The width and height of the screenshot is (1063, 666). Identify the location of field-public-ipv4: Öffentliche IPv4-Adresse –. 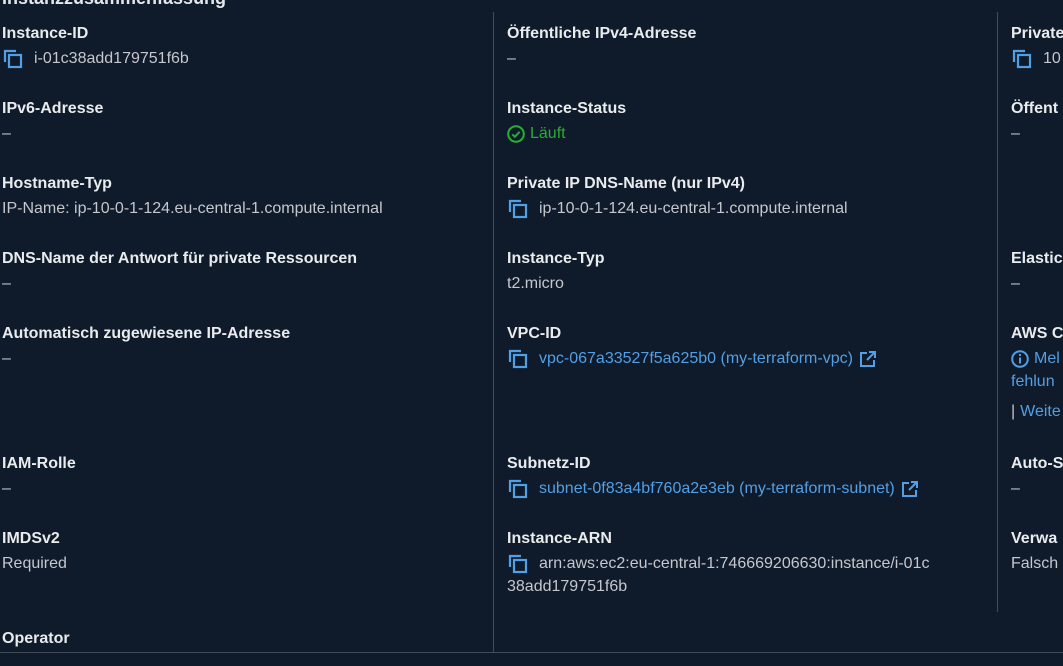
(601, 46).